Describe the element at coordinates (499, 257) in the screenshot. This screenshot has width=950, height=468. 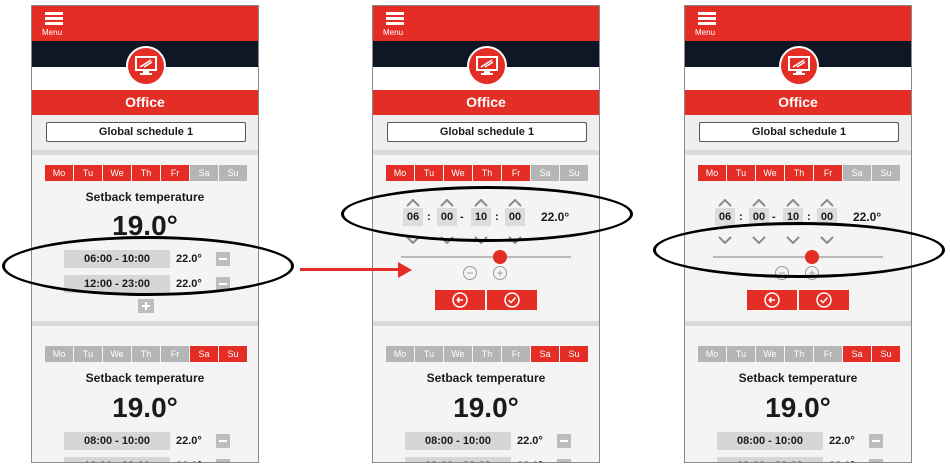
I see `slider-knob` at that location.